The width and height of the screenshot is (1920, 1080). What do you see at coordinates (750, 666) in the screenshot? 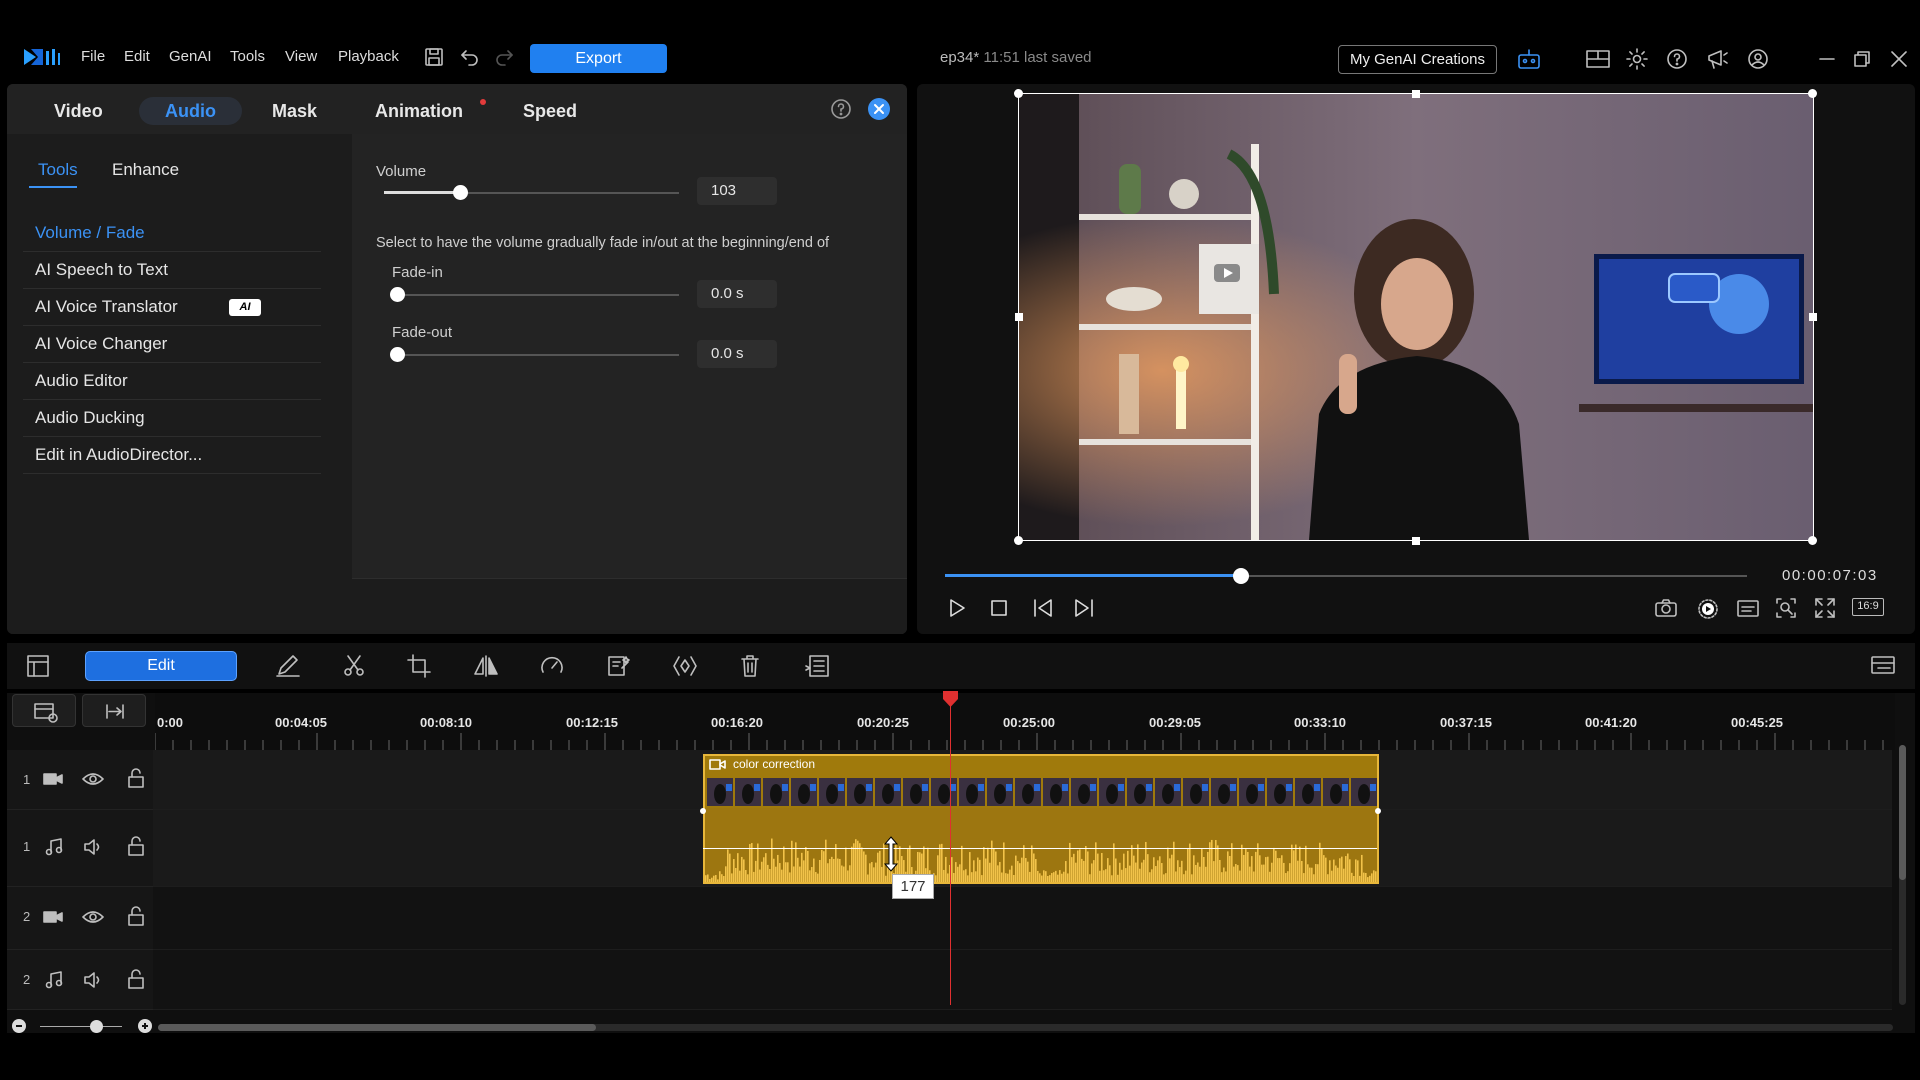
I see `delete-trash-icon` at bounding box center [750, 666].